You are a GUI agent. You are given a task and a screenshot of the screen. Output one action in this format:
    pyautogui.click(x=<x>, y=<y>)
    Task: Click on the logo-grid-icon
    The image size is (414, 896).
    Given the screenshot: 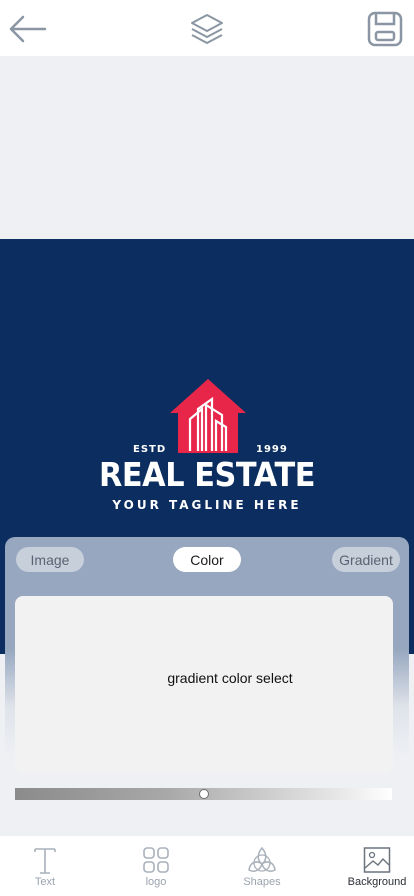 What is the action you would take?
    pyautogui.click(x=156, y=860)
    